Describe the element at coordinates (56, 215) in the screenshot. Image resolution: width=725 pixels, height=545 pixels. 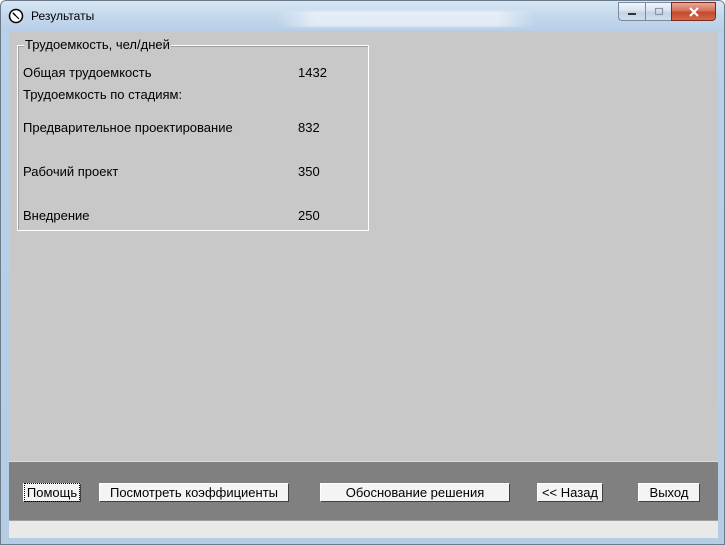
I see `stage-label-implementation: Внедрение` at that location.